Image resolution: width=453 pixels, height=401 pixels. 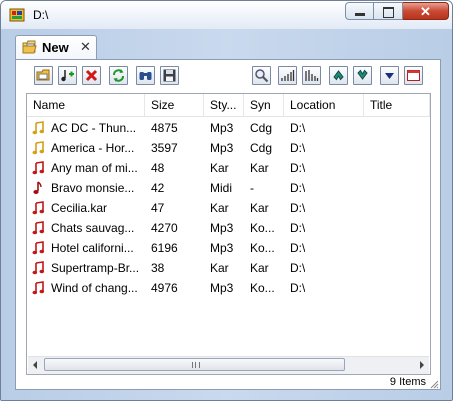 I want to click on open-folder-button, so click(x=43, y=75).